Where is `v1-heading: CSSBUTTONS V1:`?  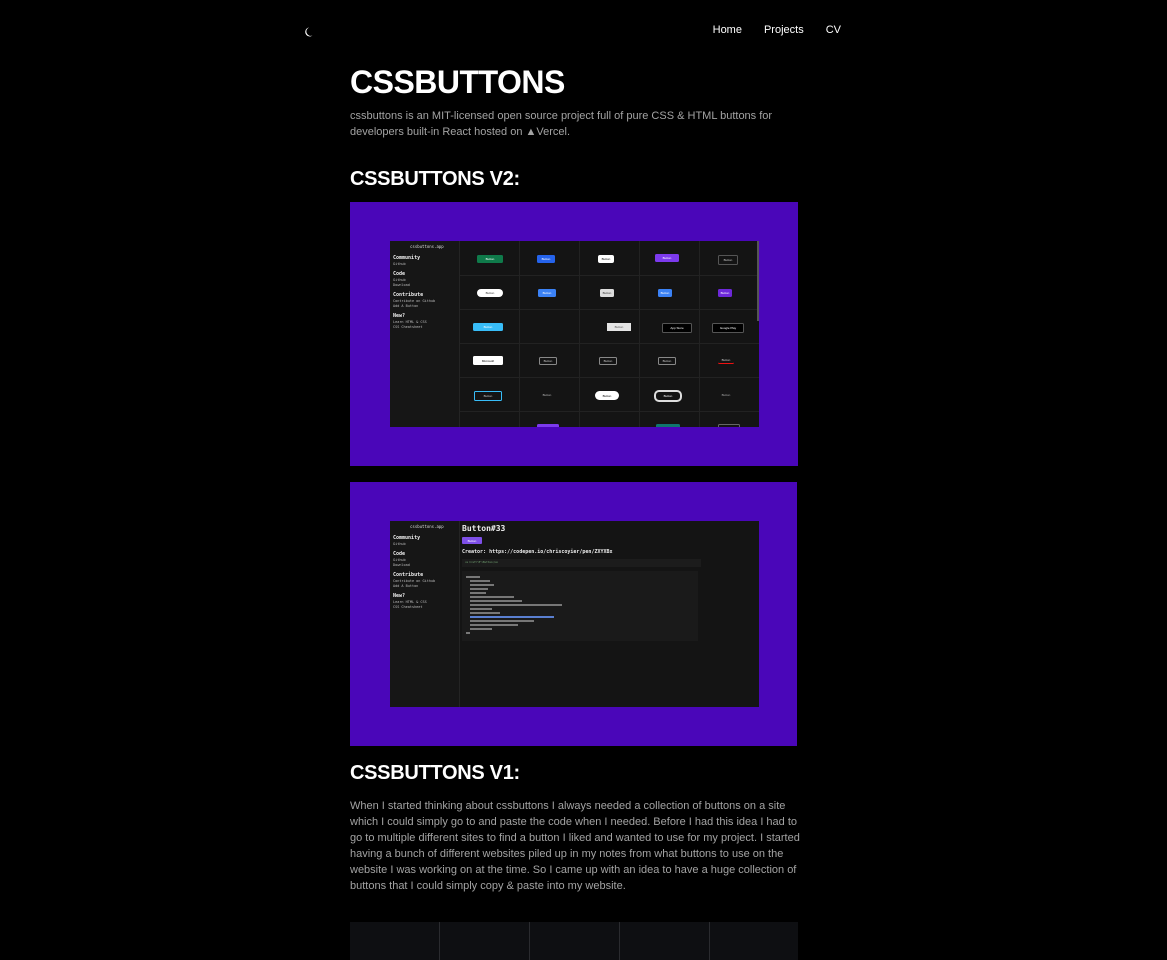 v1-heading: CSSBUTTONS V1: is located at coordinates (435, 773).